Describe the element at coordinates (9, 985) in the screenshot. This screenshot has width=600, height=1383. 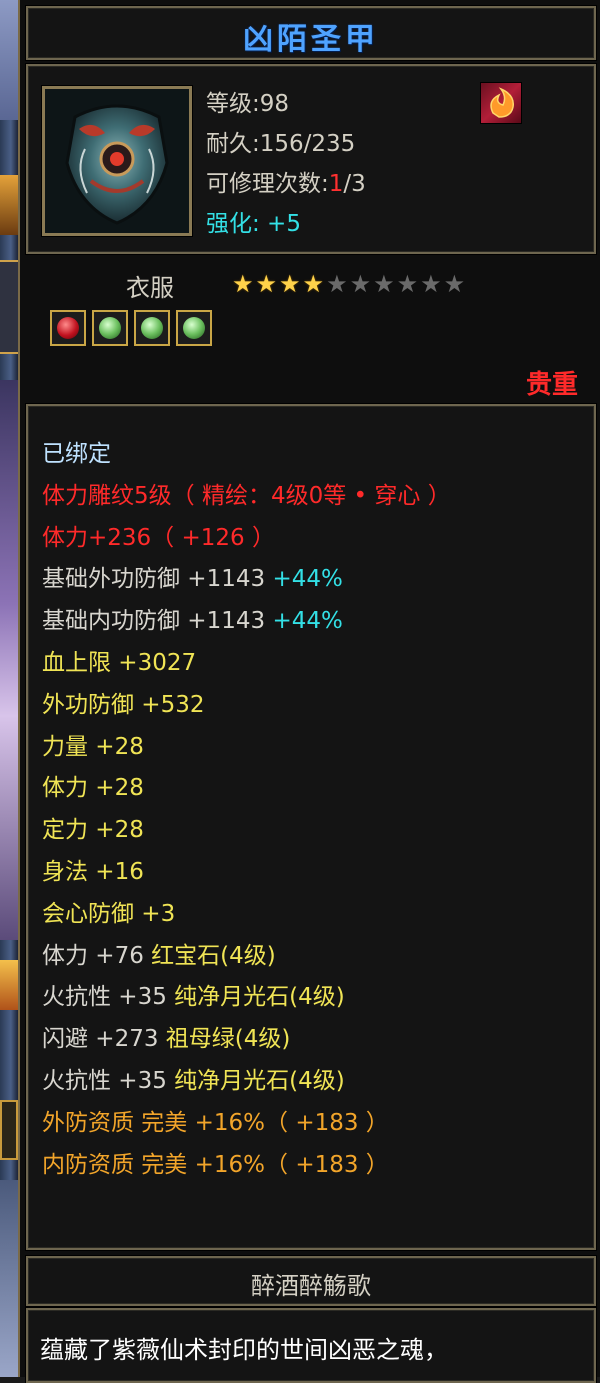
I see `background-icon-fragment` at that location.